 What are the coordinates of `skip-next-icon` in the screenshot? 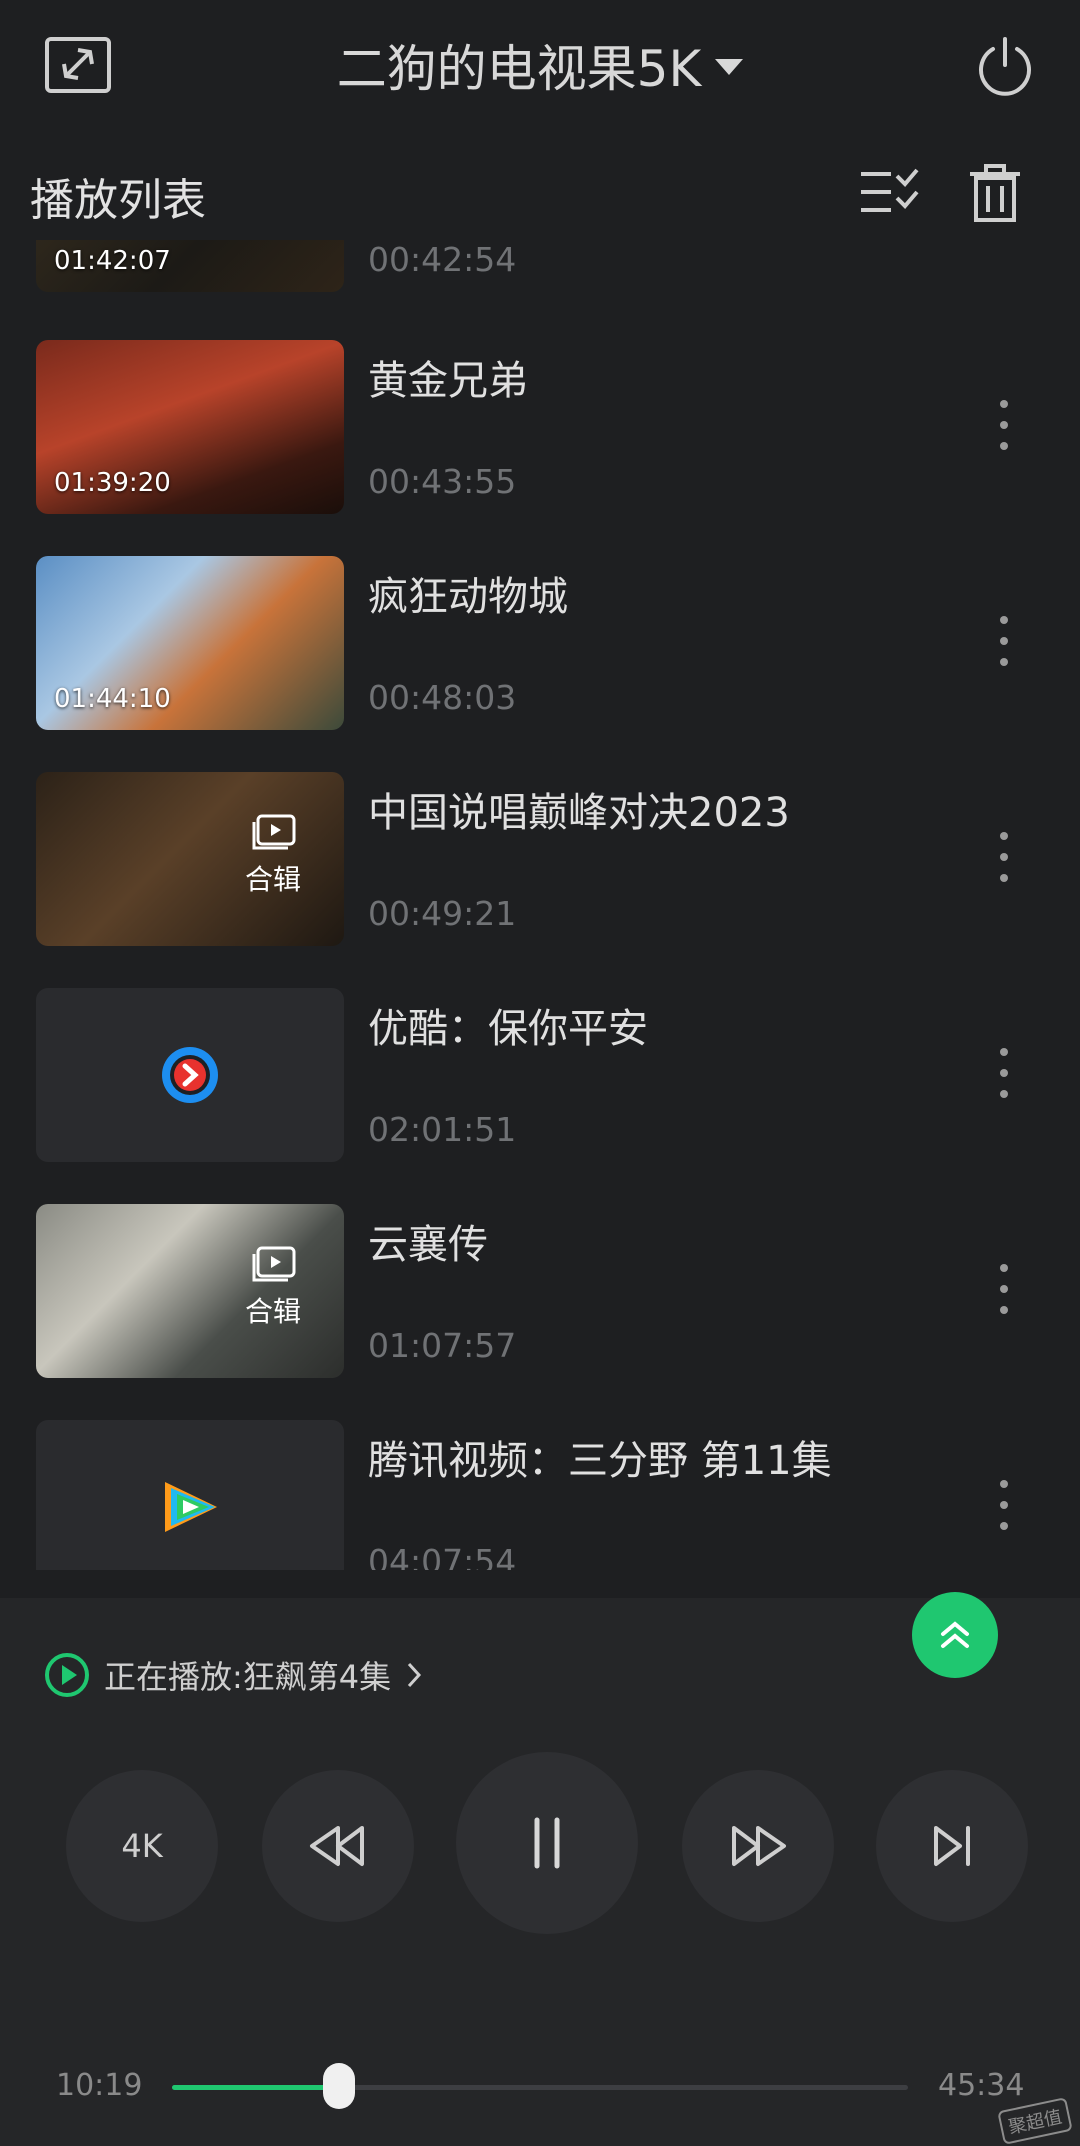 It's located at (952, 1846).